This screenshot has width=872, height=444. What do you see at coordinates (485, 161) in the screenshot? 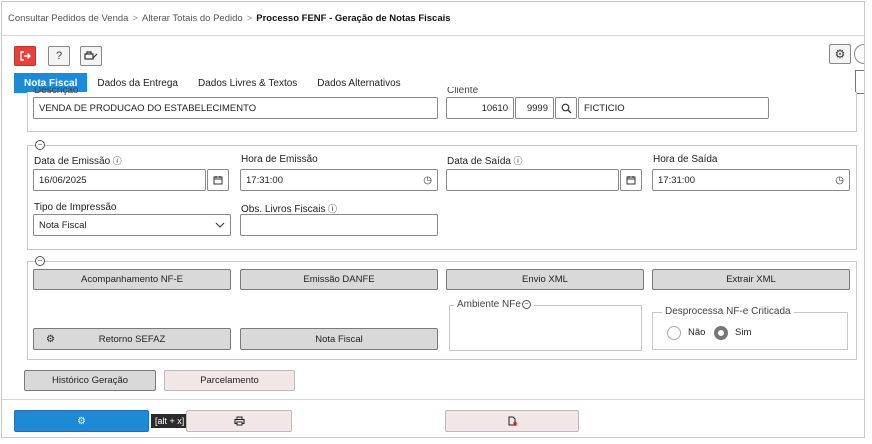
I see `data-saida-label: Data de Saída ⓘ` at bounding box center [485, 161].